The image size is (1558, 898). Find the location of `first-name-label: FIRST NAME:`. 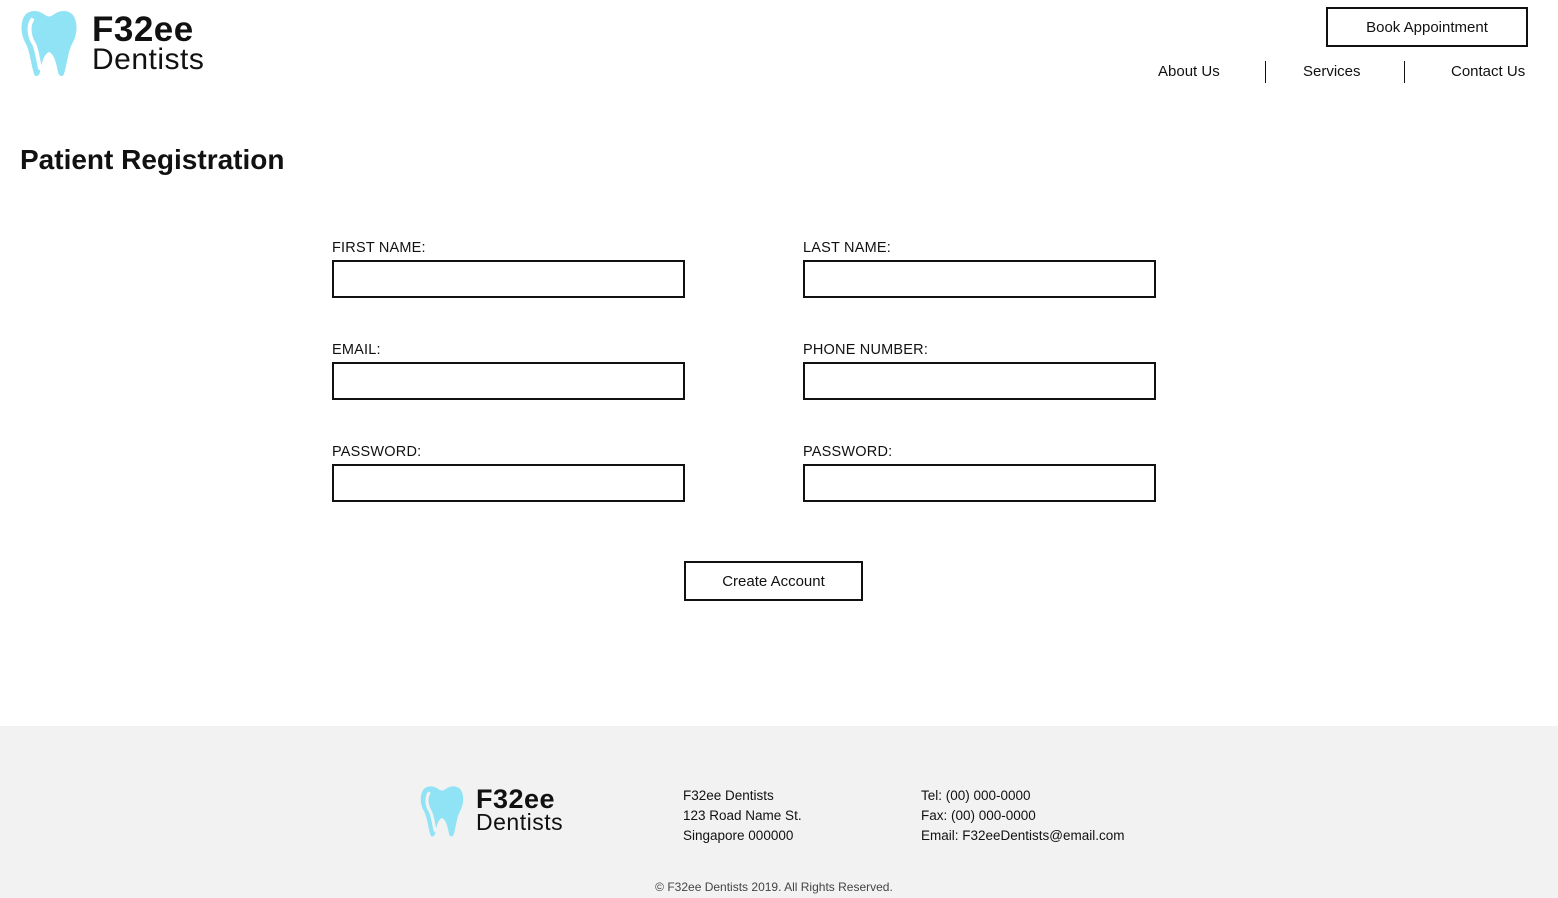

first-name-label: FIRST NAME: is located at coordinates (379, 248).